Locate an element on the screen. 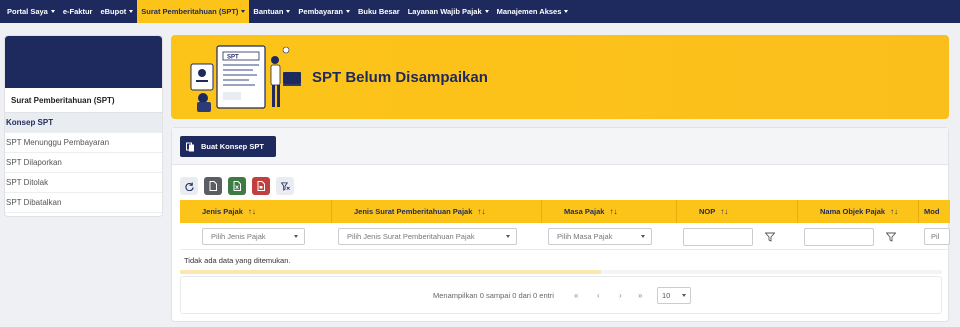 The height and width of the screenshot is (327, 960). table-toolbar is located at coordinates (237, 186).